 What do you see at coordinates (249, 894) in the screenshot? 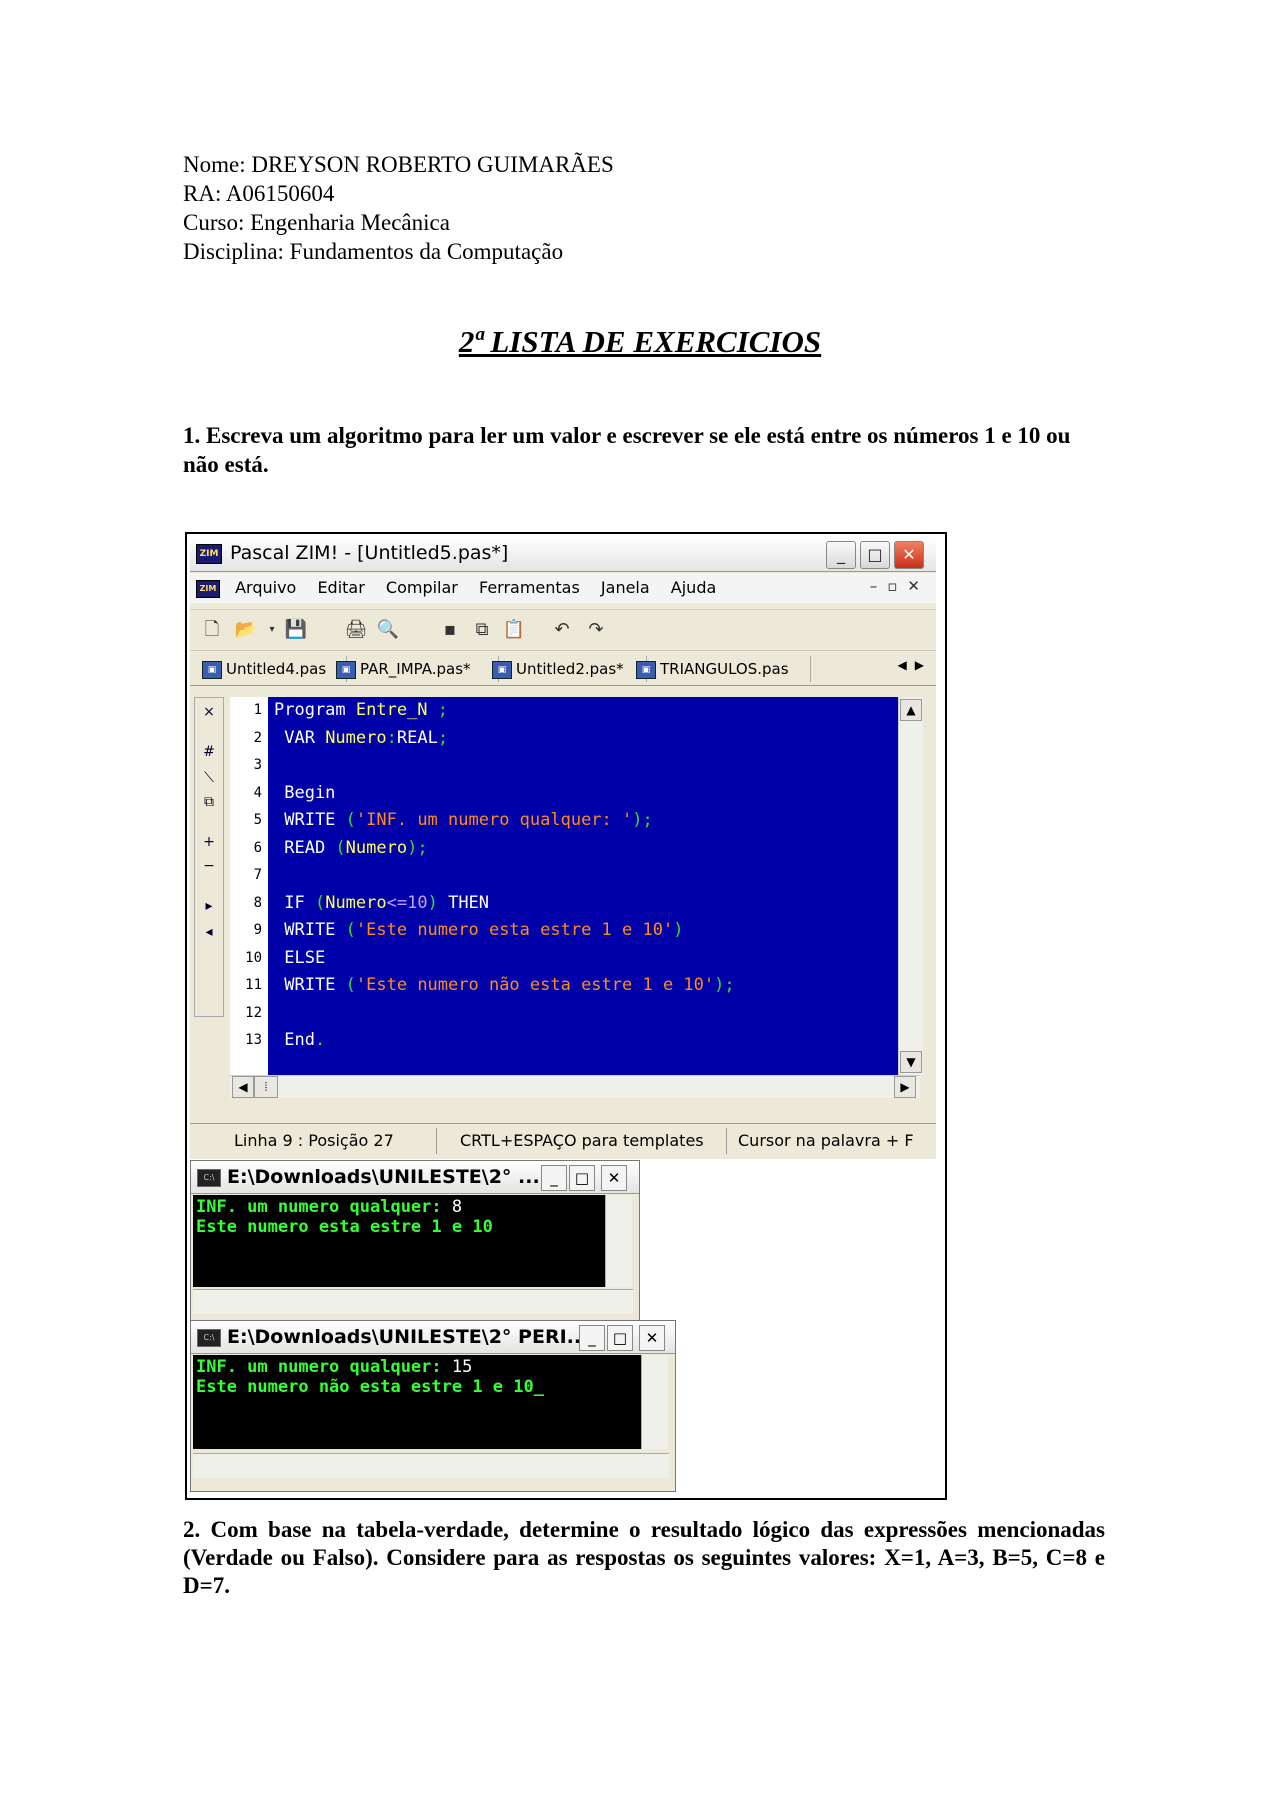
I see `line-number-gutter: 1 2 3 4 5 6 7 8 9 10 11 12 13` at bounding box center [249, 894].